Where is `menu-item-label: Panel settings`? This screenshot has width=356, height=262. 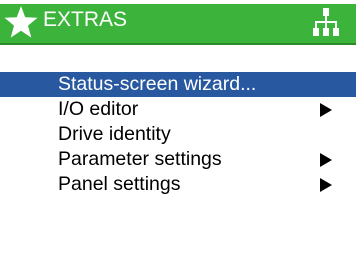
menu-item-label: Panel settings is located at coordinates (119, 184).